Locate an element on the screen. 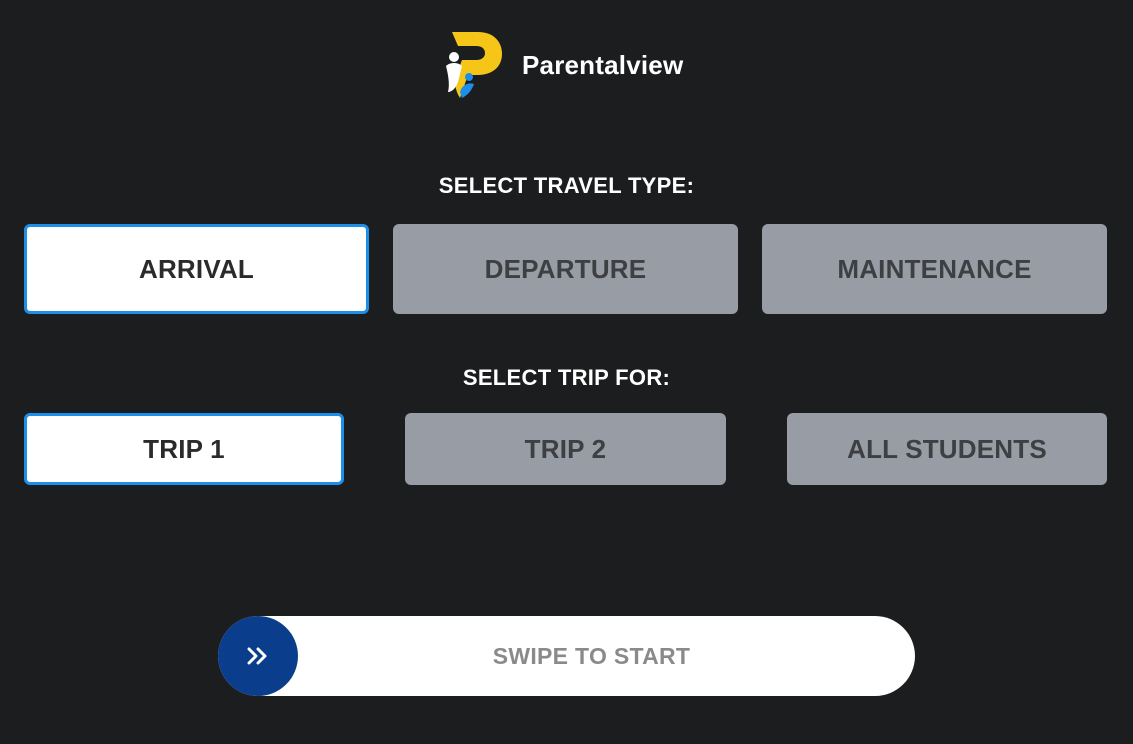 Image resolution: width=1133 pixels, height=744 pixels. swipe-handle is located at coordinates (258, 656).